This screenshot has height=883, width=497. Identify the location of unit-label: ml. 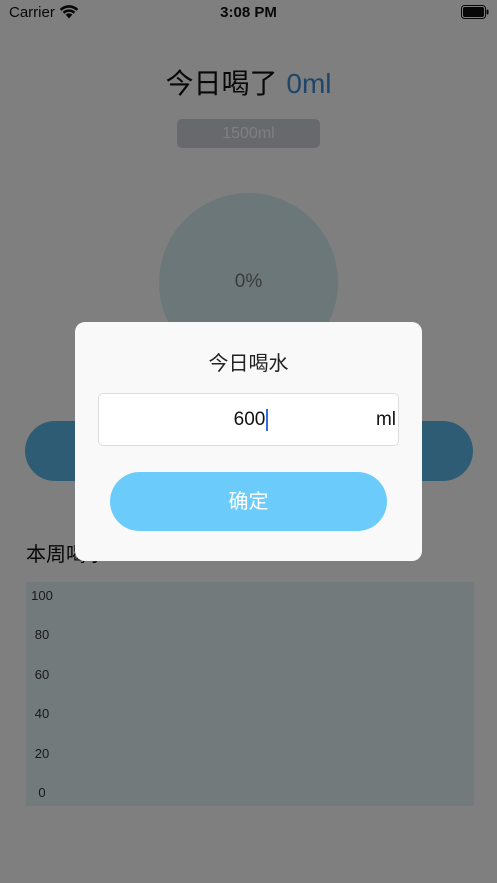
(385, 419).